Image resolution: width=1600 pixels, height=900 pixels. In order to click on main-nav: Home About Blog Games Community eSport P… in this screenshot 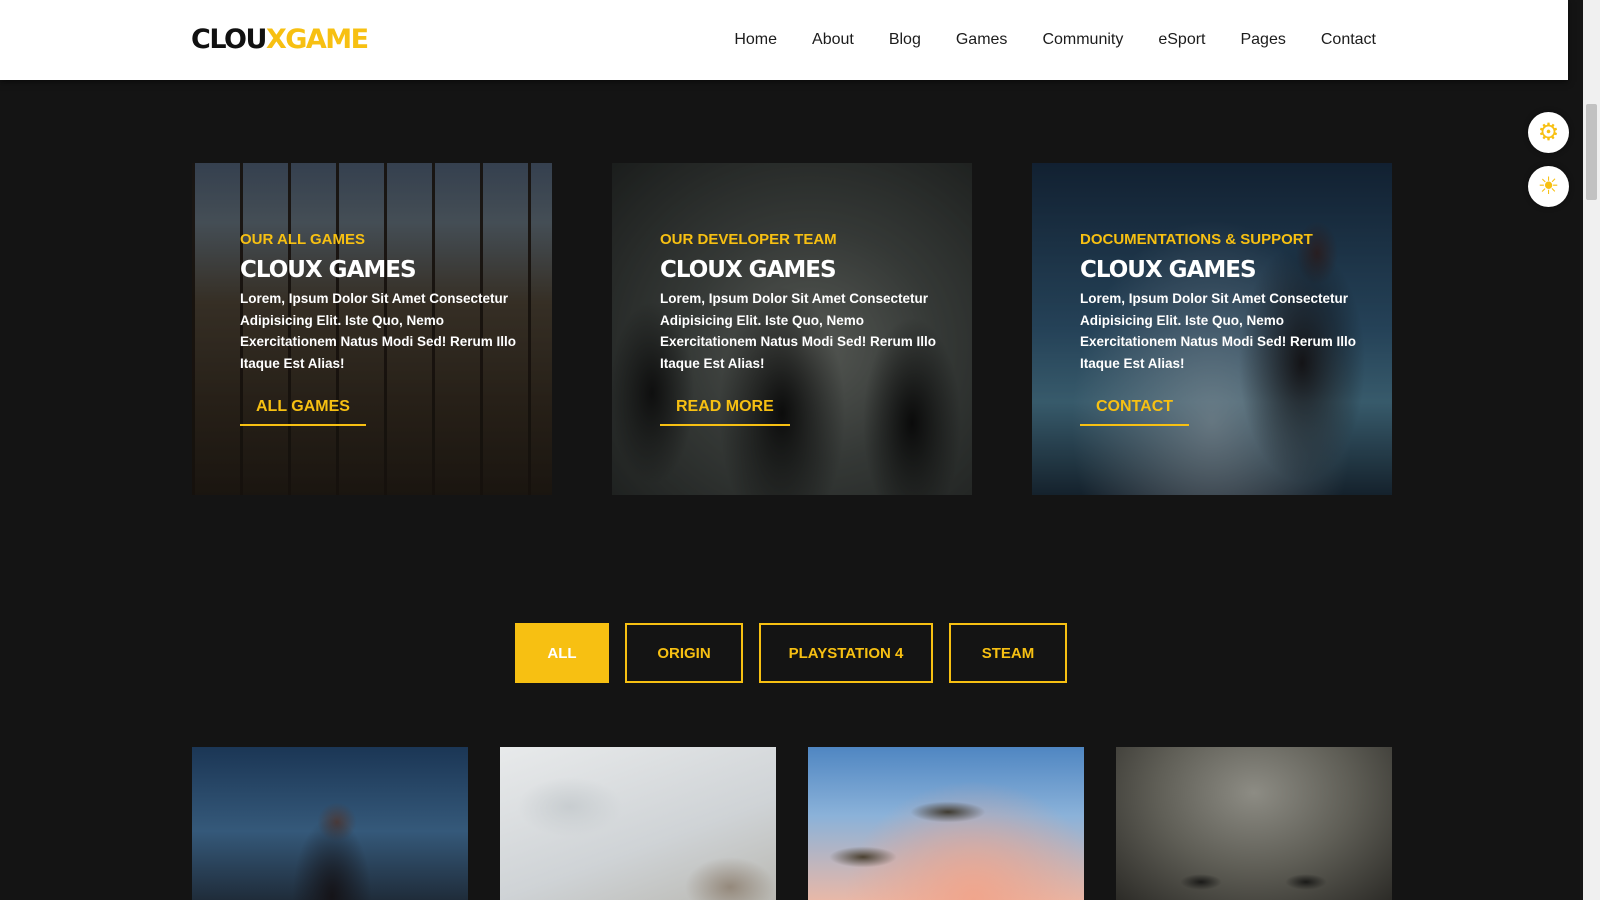, I will do `click(1055, 40)`.